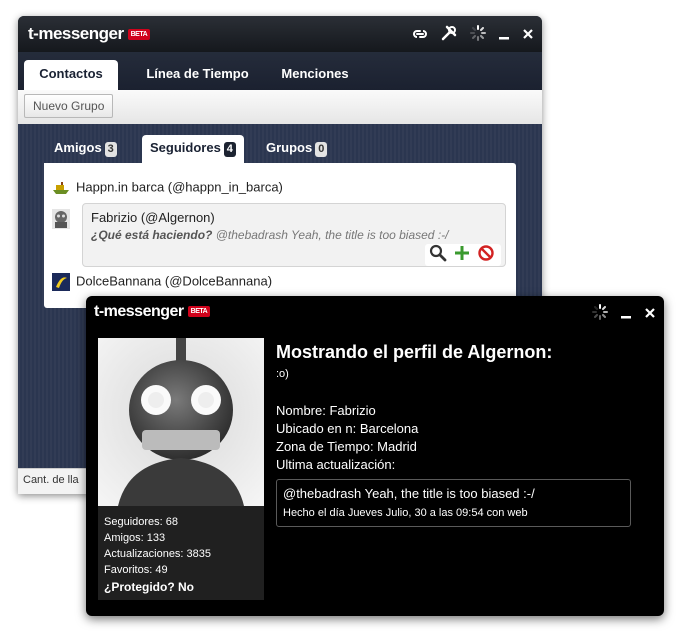 The height and width of the screenshot is (634, 680). Describe the element at coordinates (346, 446) in the screenshot. I see `profile-timezone: Zona de Tiempo: Madrid` at that location.